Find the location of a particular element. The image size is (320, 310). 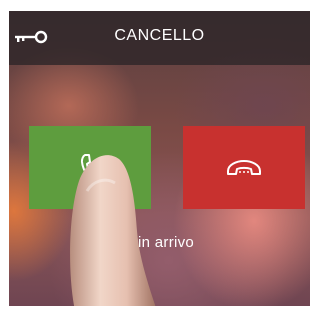

hang-up-button is located at coordinates (244, 167).